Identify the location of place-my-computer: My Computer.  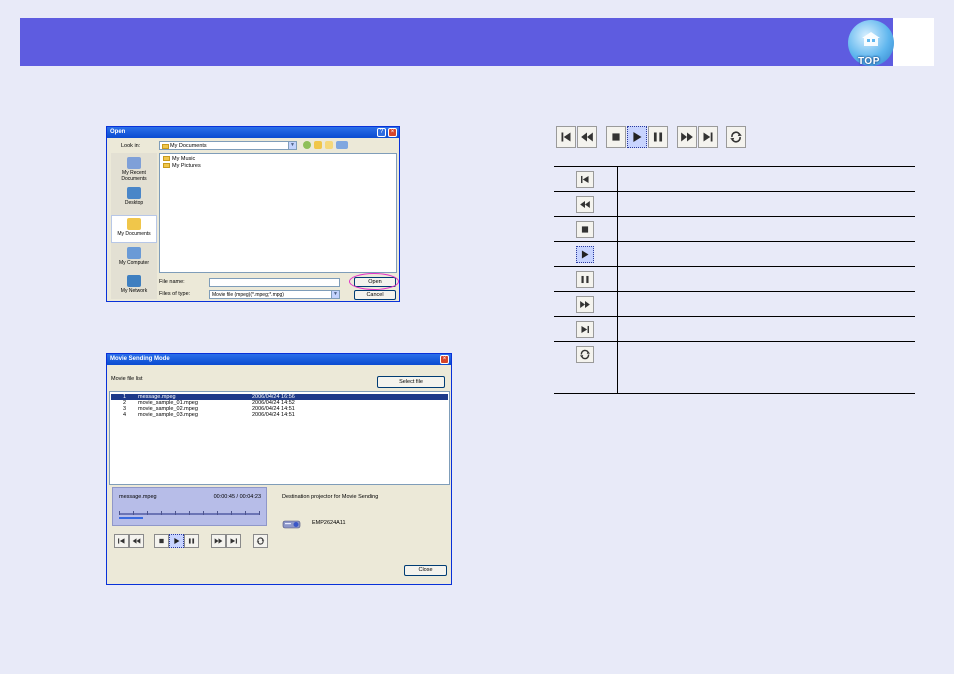
(134, 259).